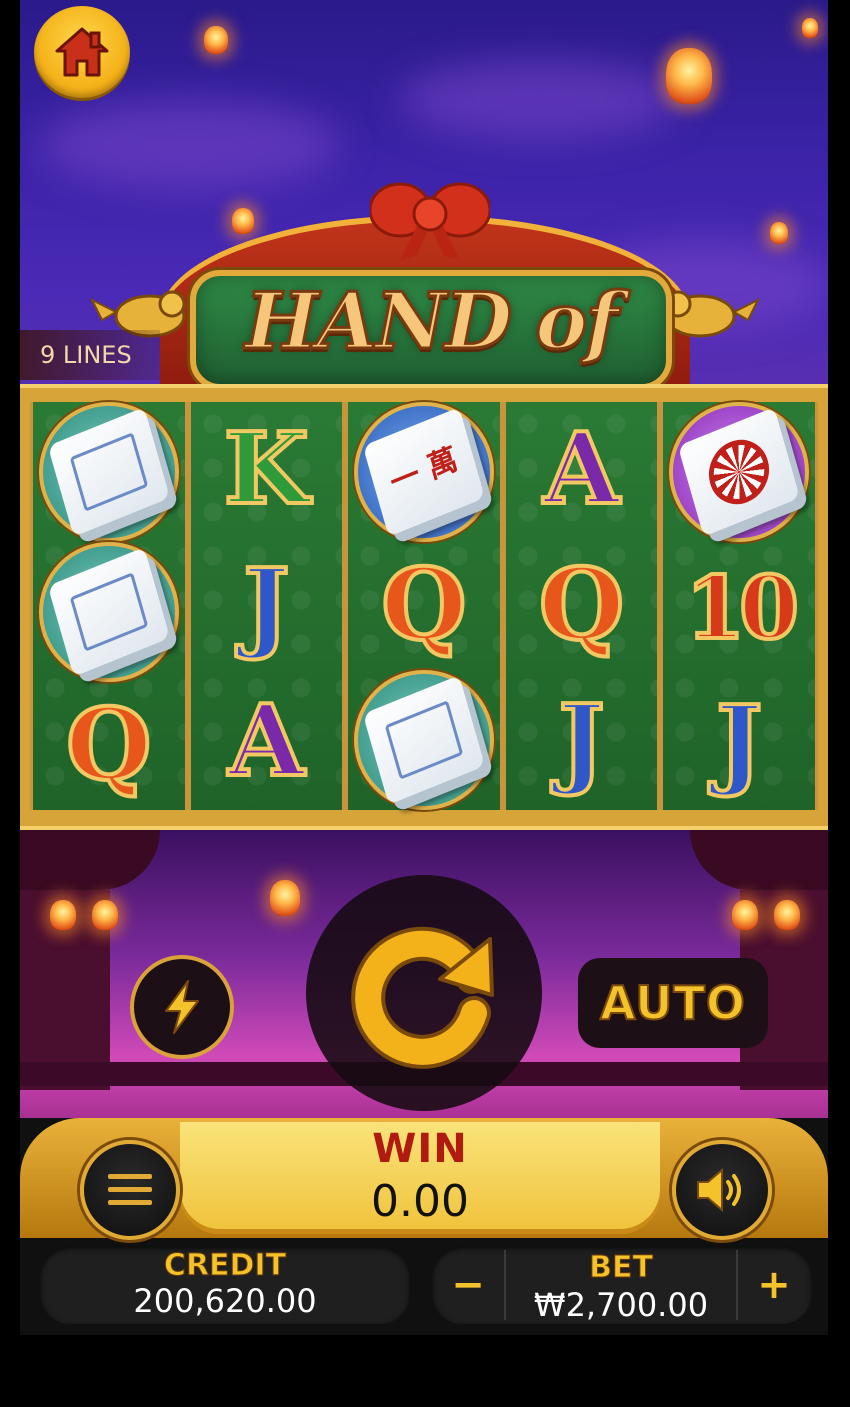 The height and width of the screenshot is (1407, 850). I want to click on reel-5: 10 J, so click(739, 606).